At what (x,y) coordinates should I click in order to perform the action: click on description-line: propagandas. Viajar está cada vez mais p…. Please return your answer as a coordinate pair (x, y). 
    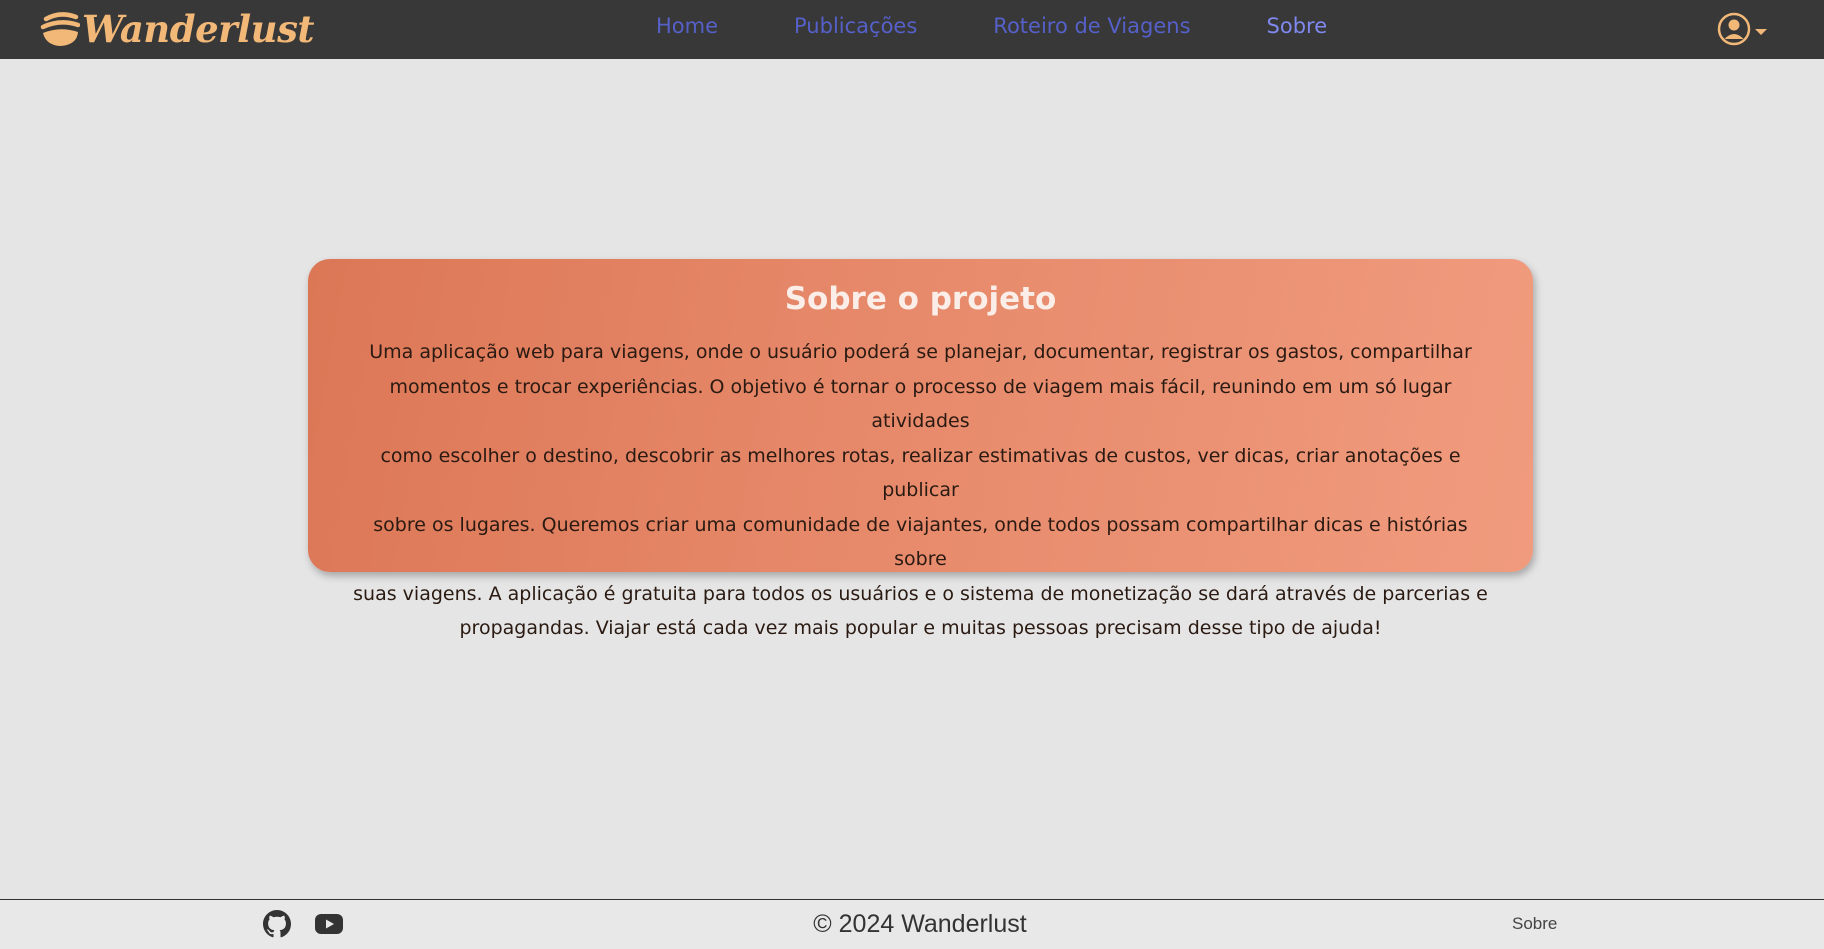
    Looking at the image, I should click on (920, 628).